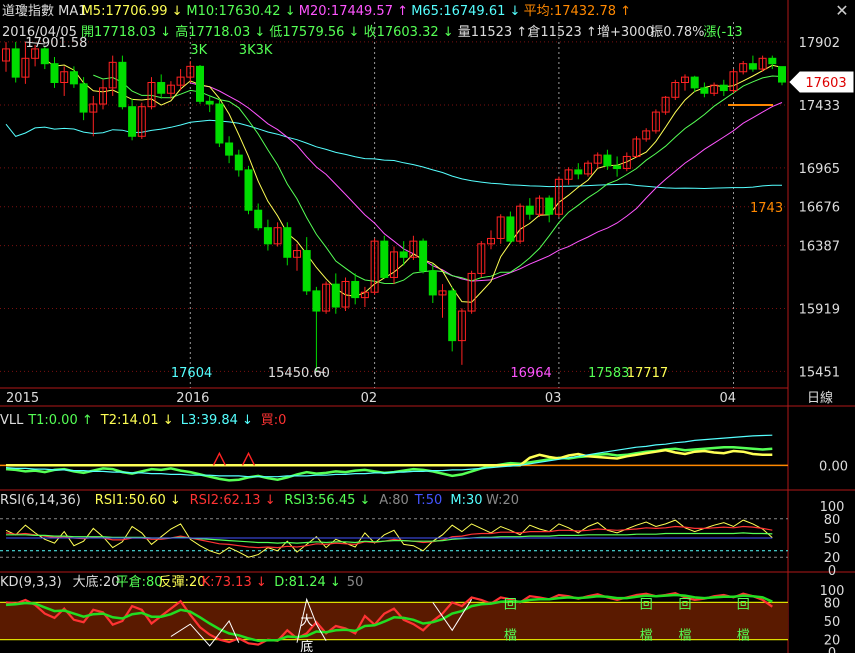 This screenshot has height=653, width=855. I want to click on kd-text-mark-7: 檔, so click(684, 636).